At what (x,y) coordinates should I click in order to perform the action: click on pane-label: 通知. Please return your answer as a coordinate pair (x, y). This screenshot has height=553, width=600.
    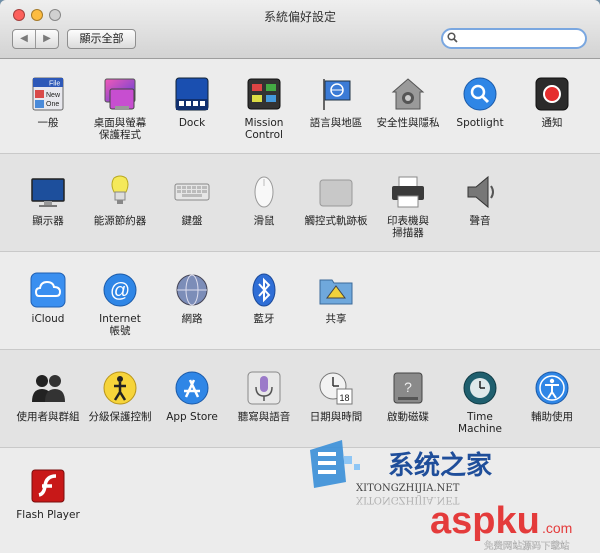
    Looking at the image, I should click on (552, 123).